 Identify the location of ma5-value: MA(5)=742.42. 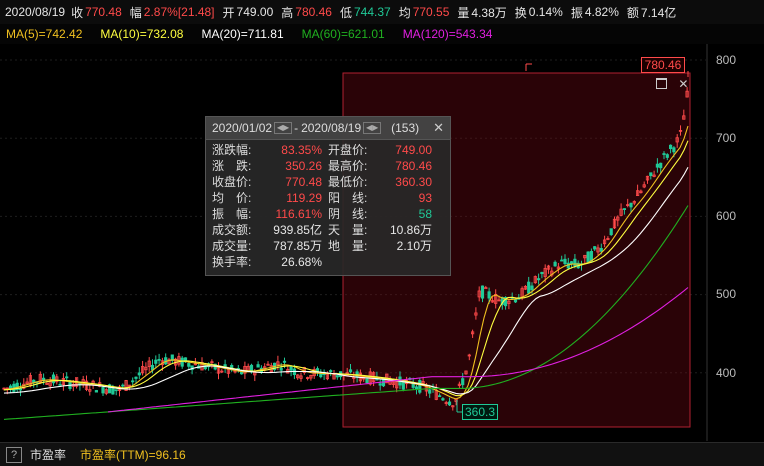
(44, 34).